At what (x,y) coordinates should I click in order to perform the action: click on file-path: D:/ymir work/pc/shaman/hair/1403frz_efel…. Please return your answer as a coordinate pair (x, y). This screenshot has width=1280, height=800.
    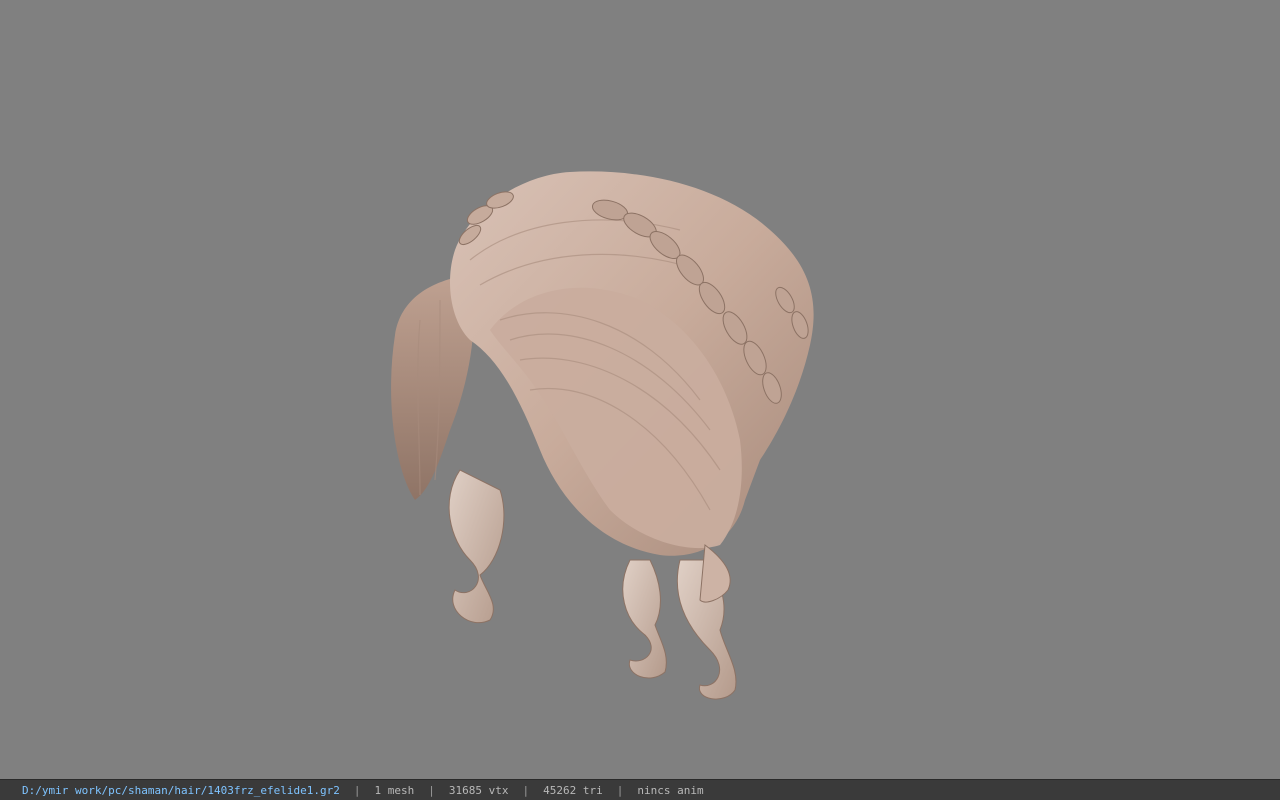
    Looking at the image, I should click on (181, 790).